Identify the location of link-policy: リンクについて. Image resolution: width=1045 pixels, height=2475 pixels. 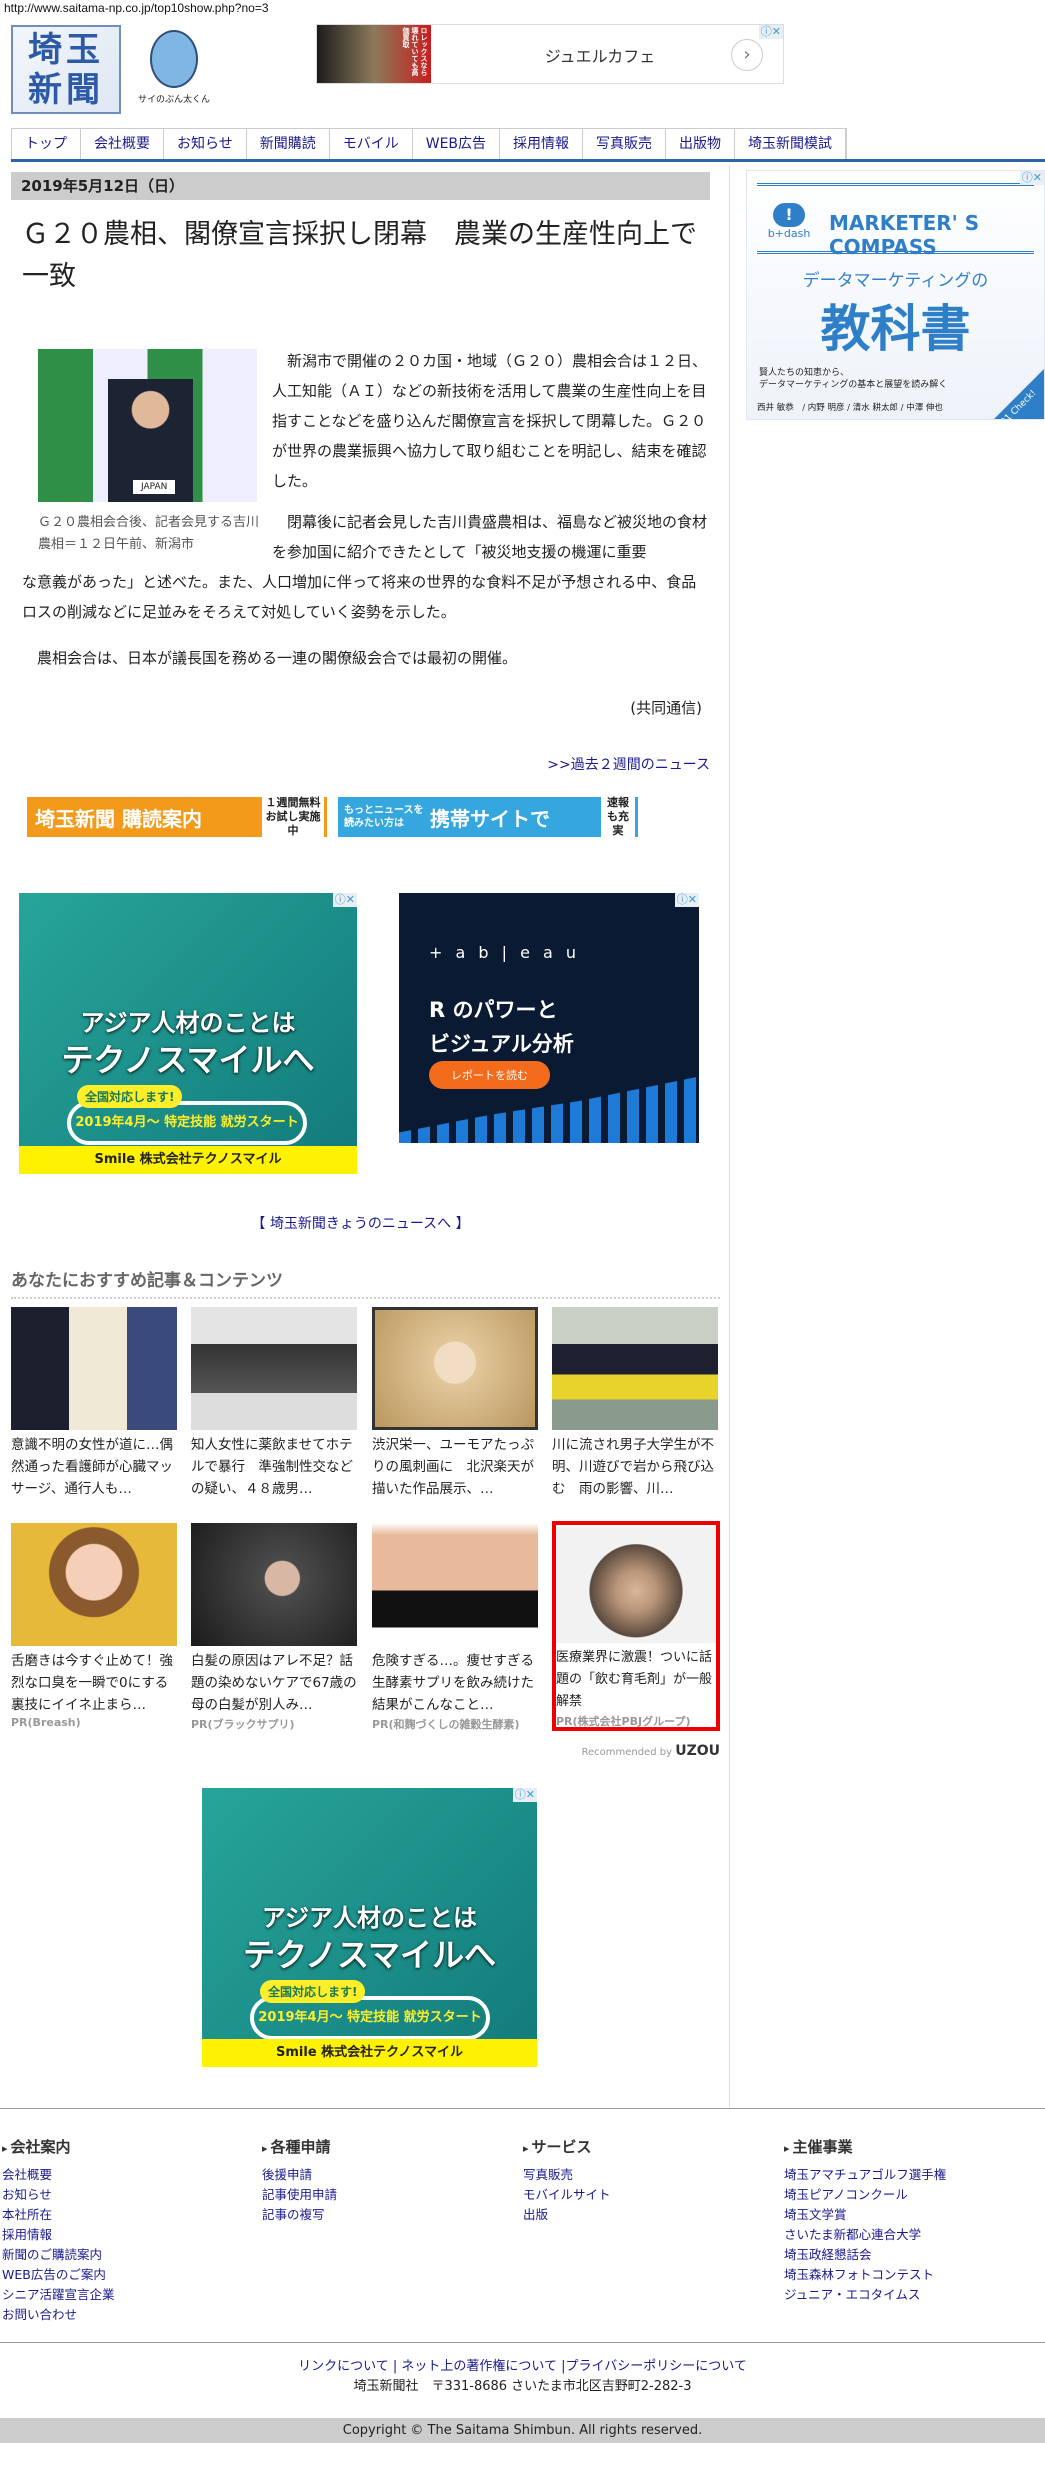
(343, 2366).